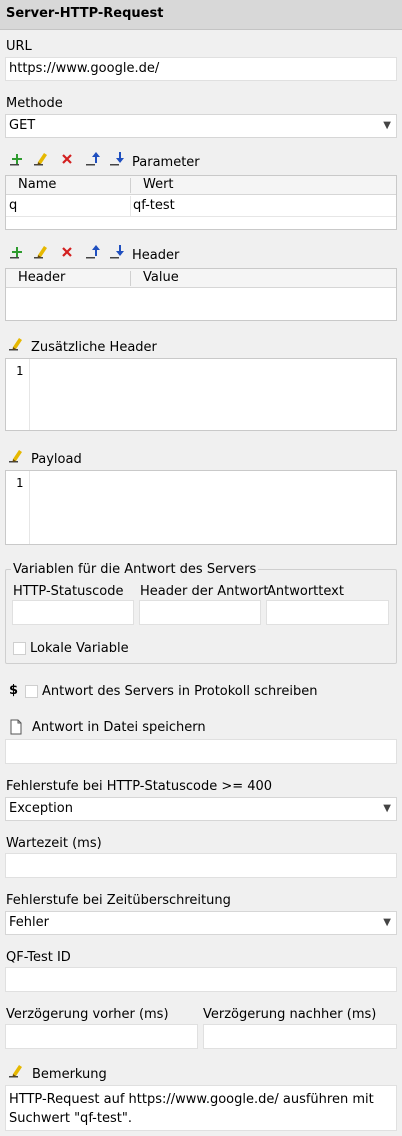 The width and height of the screenshot is (402, 1136). I want to click on timeout-field, so click(201, 865).